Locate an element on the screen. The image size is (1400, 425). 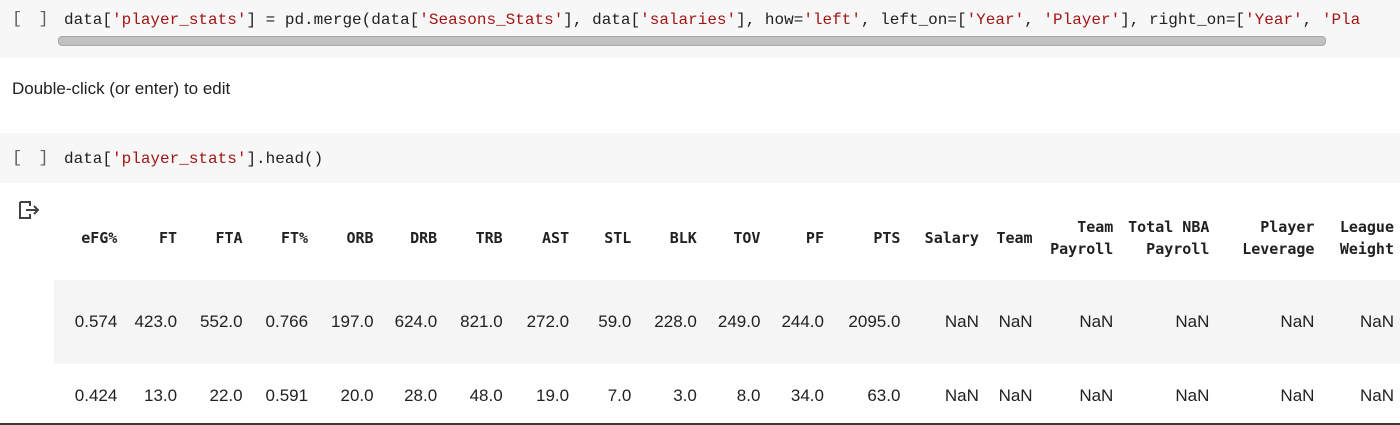
code-editor: data['player_stats'].head() is located at coordinates (193, 159).